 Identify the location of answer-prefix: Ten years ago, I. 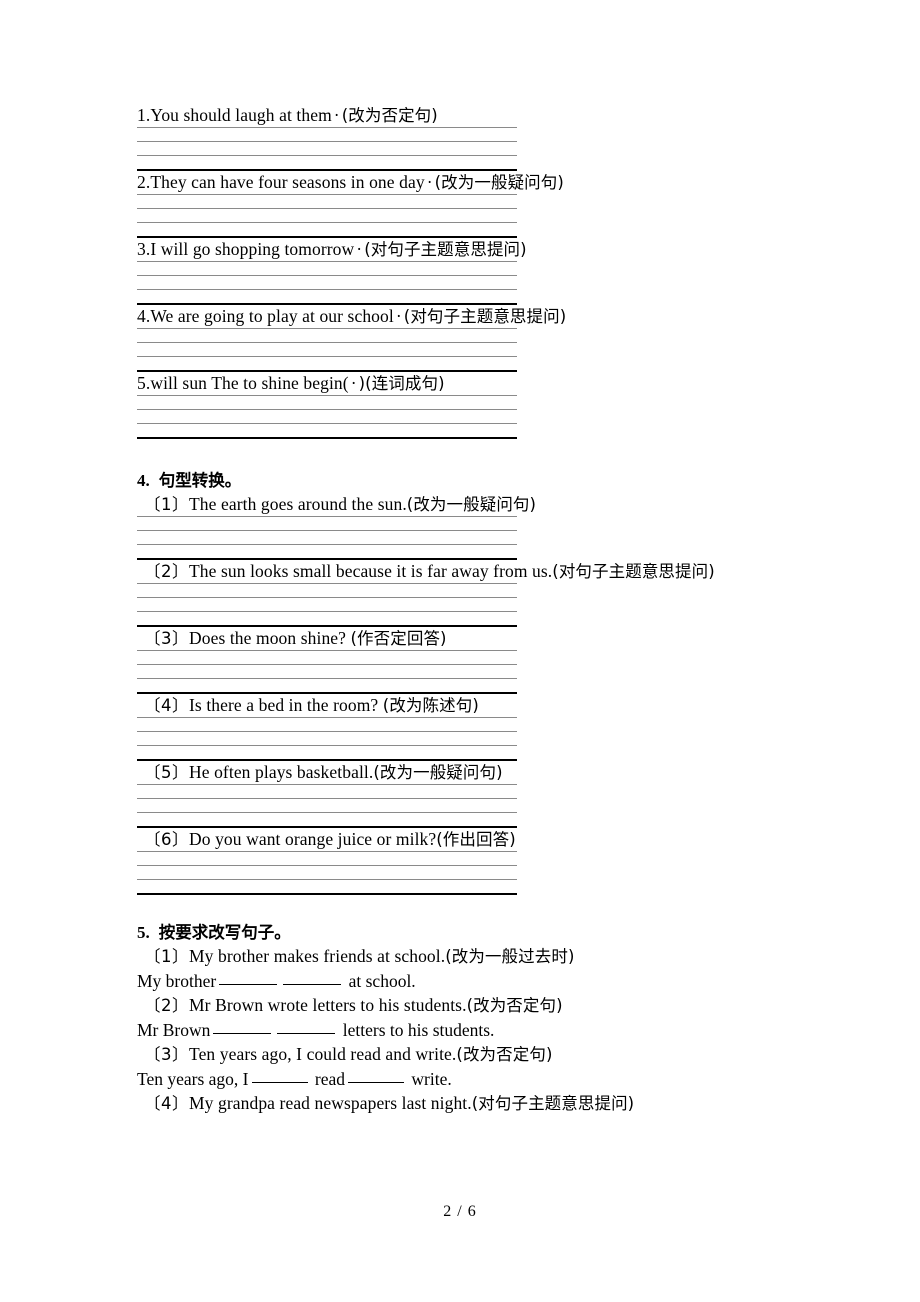
(193, 1079).